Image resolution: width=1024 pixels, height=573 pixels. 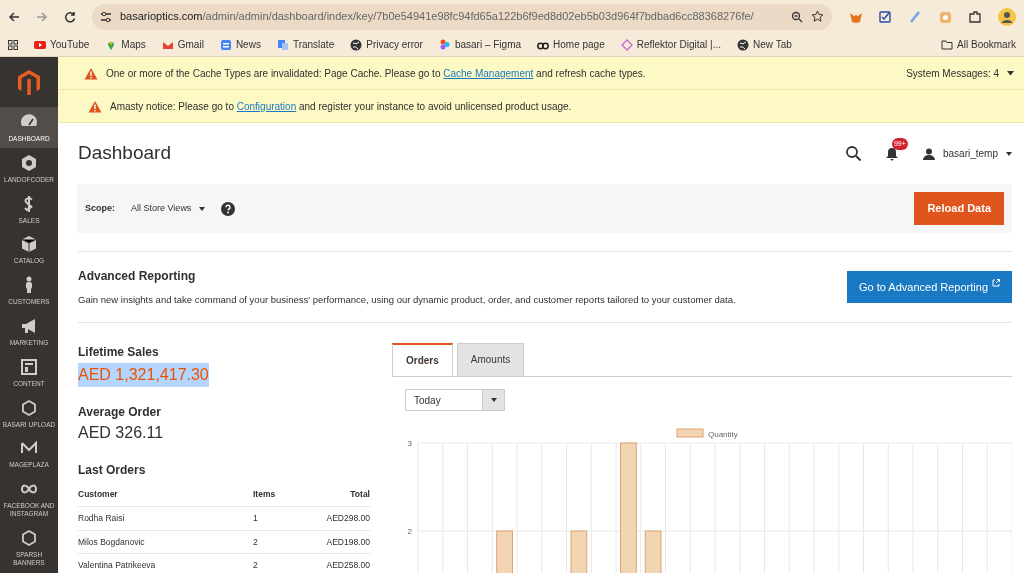 I want to click on bookmark: All Bookmark, so click(x=978, y=44).